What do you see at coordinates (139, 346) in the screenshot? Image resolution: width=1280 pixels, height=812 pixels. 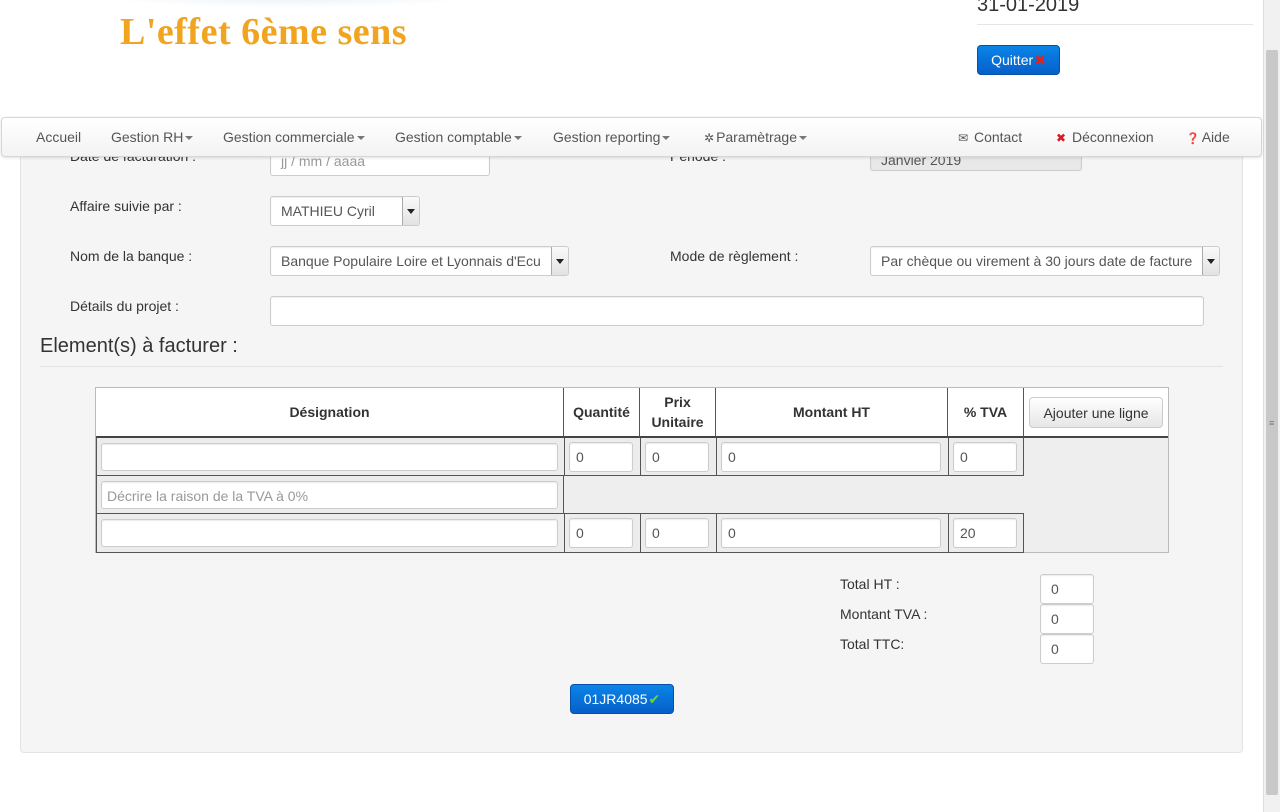 I see `items-section-title: Element(s) à facturer :` at bounding box center [139, 346].